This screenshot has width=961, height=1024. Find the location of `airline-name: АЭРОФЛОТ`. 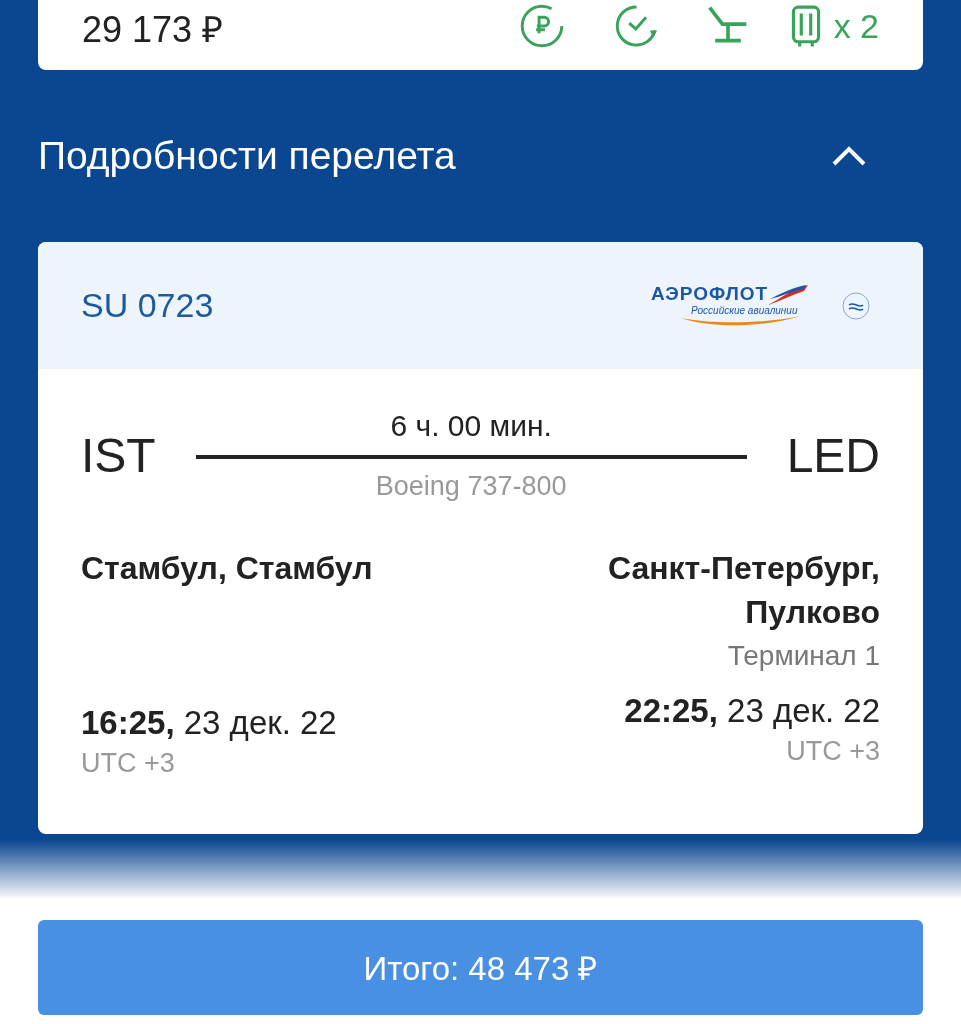

airline-name: АЭРОФЛОТ is located at coordinates (710, 294).